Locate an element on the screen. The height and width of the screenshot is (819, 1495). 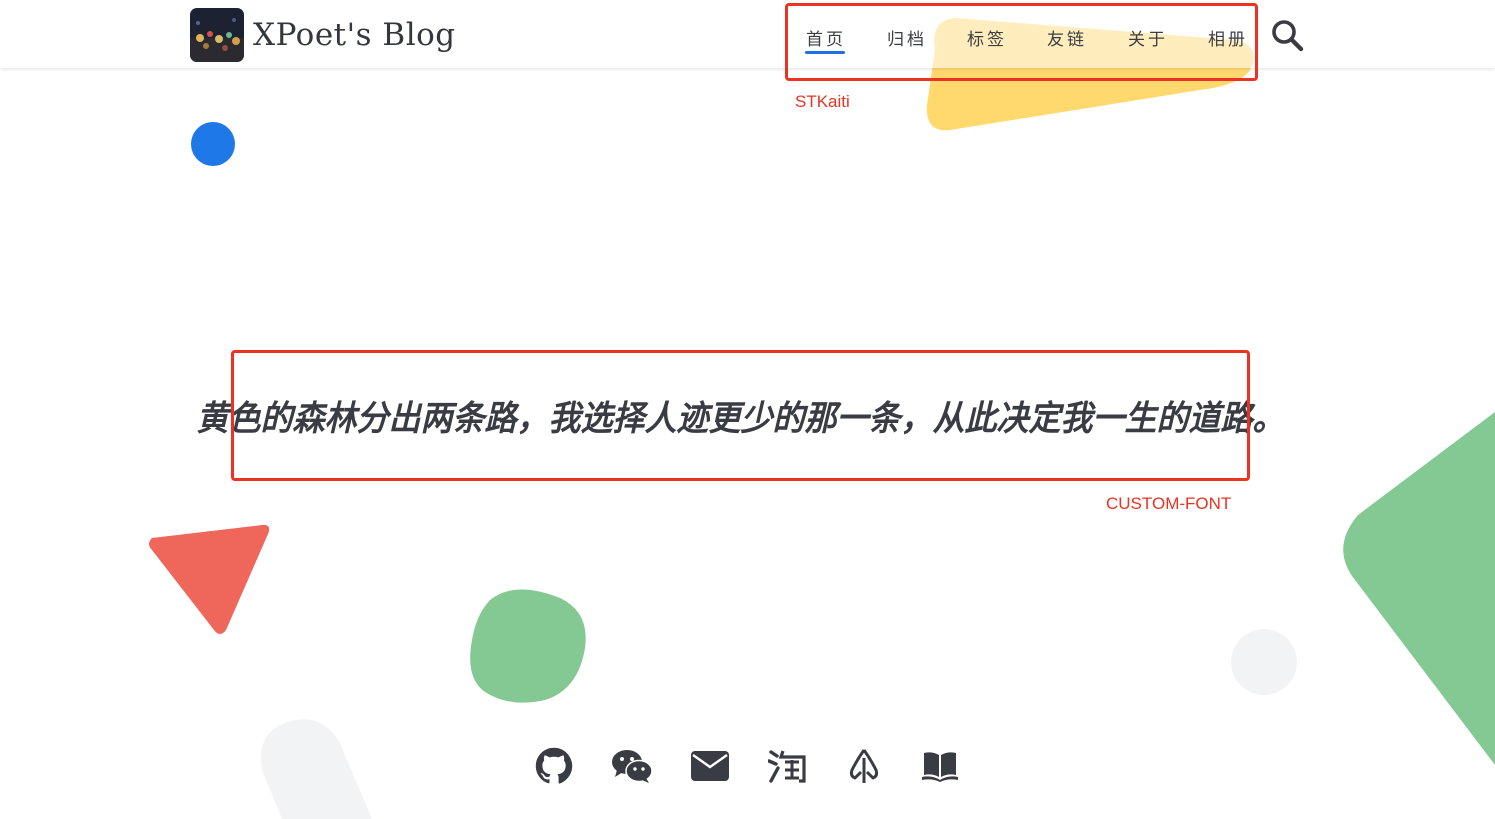
site-title: XPoet's Blog is located at coordinates (354, 34).